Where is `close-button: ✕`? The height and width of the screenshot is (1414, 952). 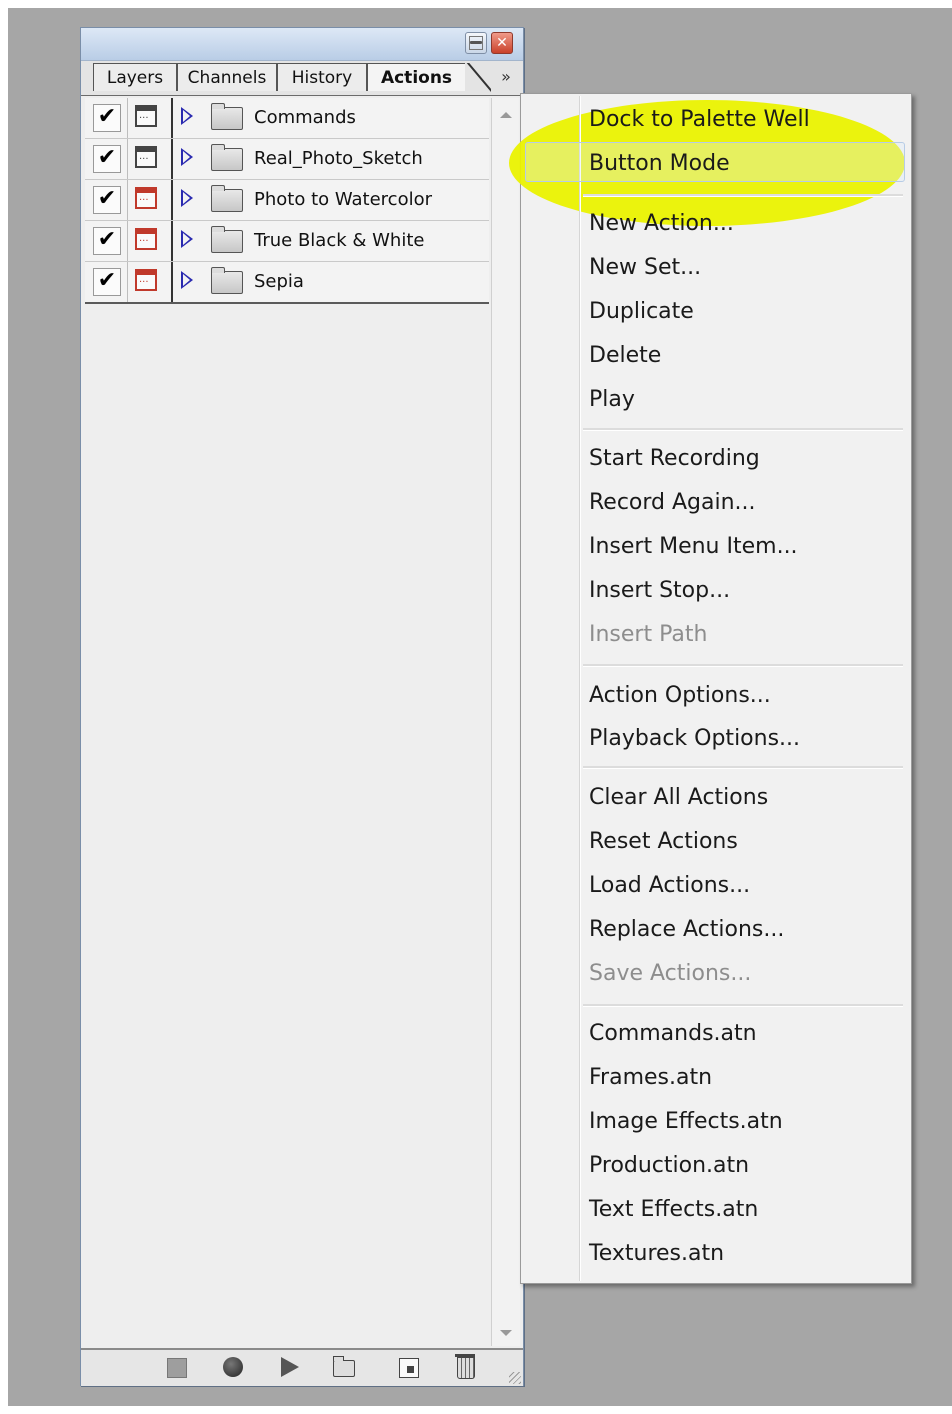
close-button: ✕ is located at coordinates (502, 43).